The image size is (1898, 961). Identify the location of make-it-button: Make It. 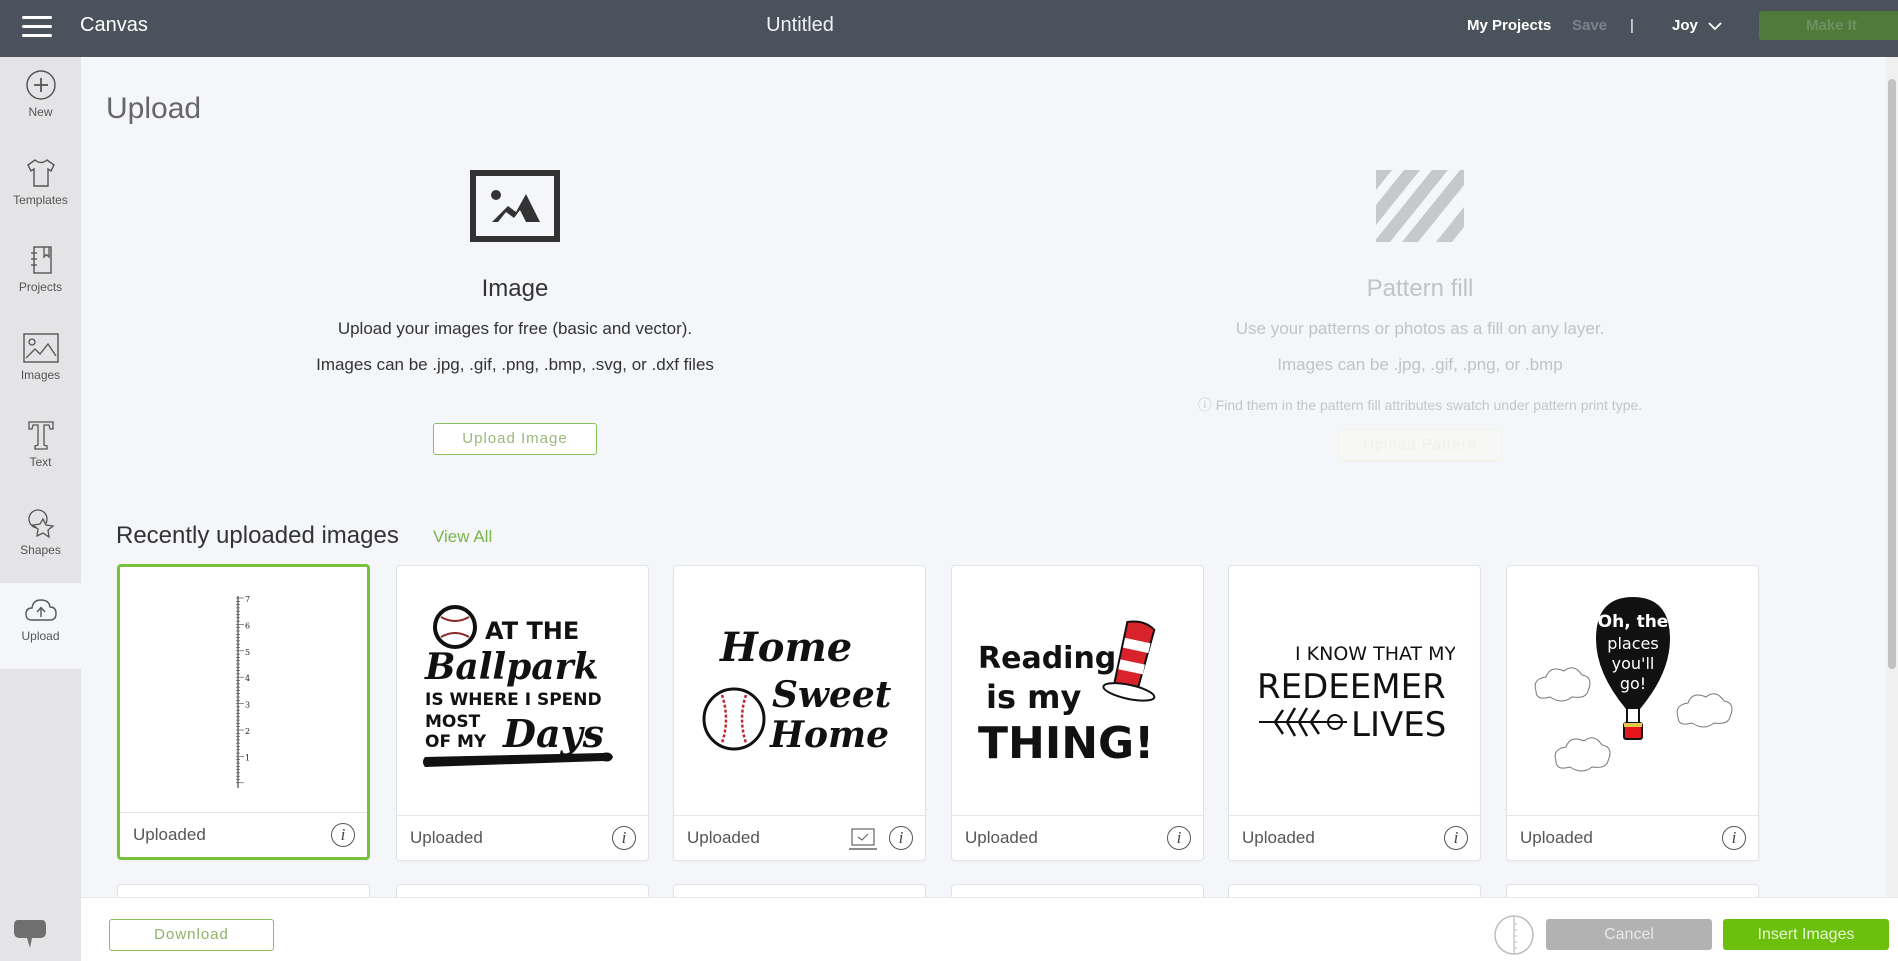
(1828, 25).